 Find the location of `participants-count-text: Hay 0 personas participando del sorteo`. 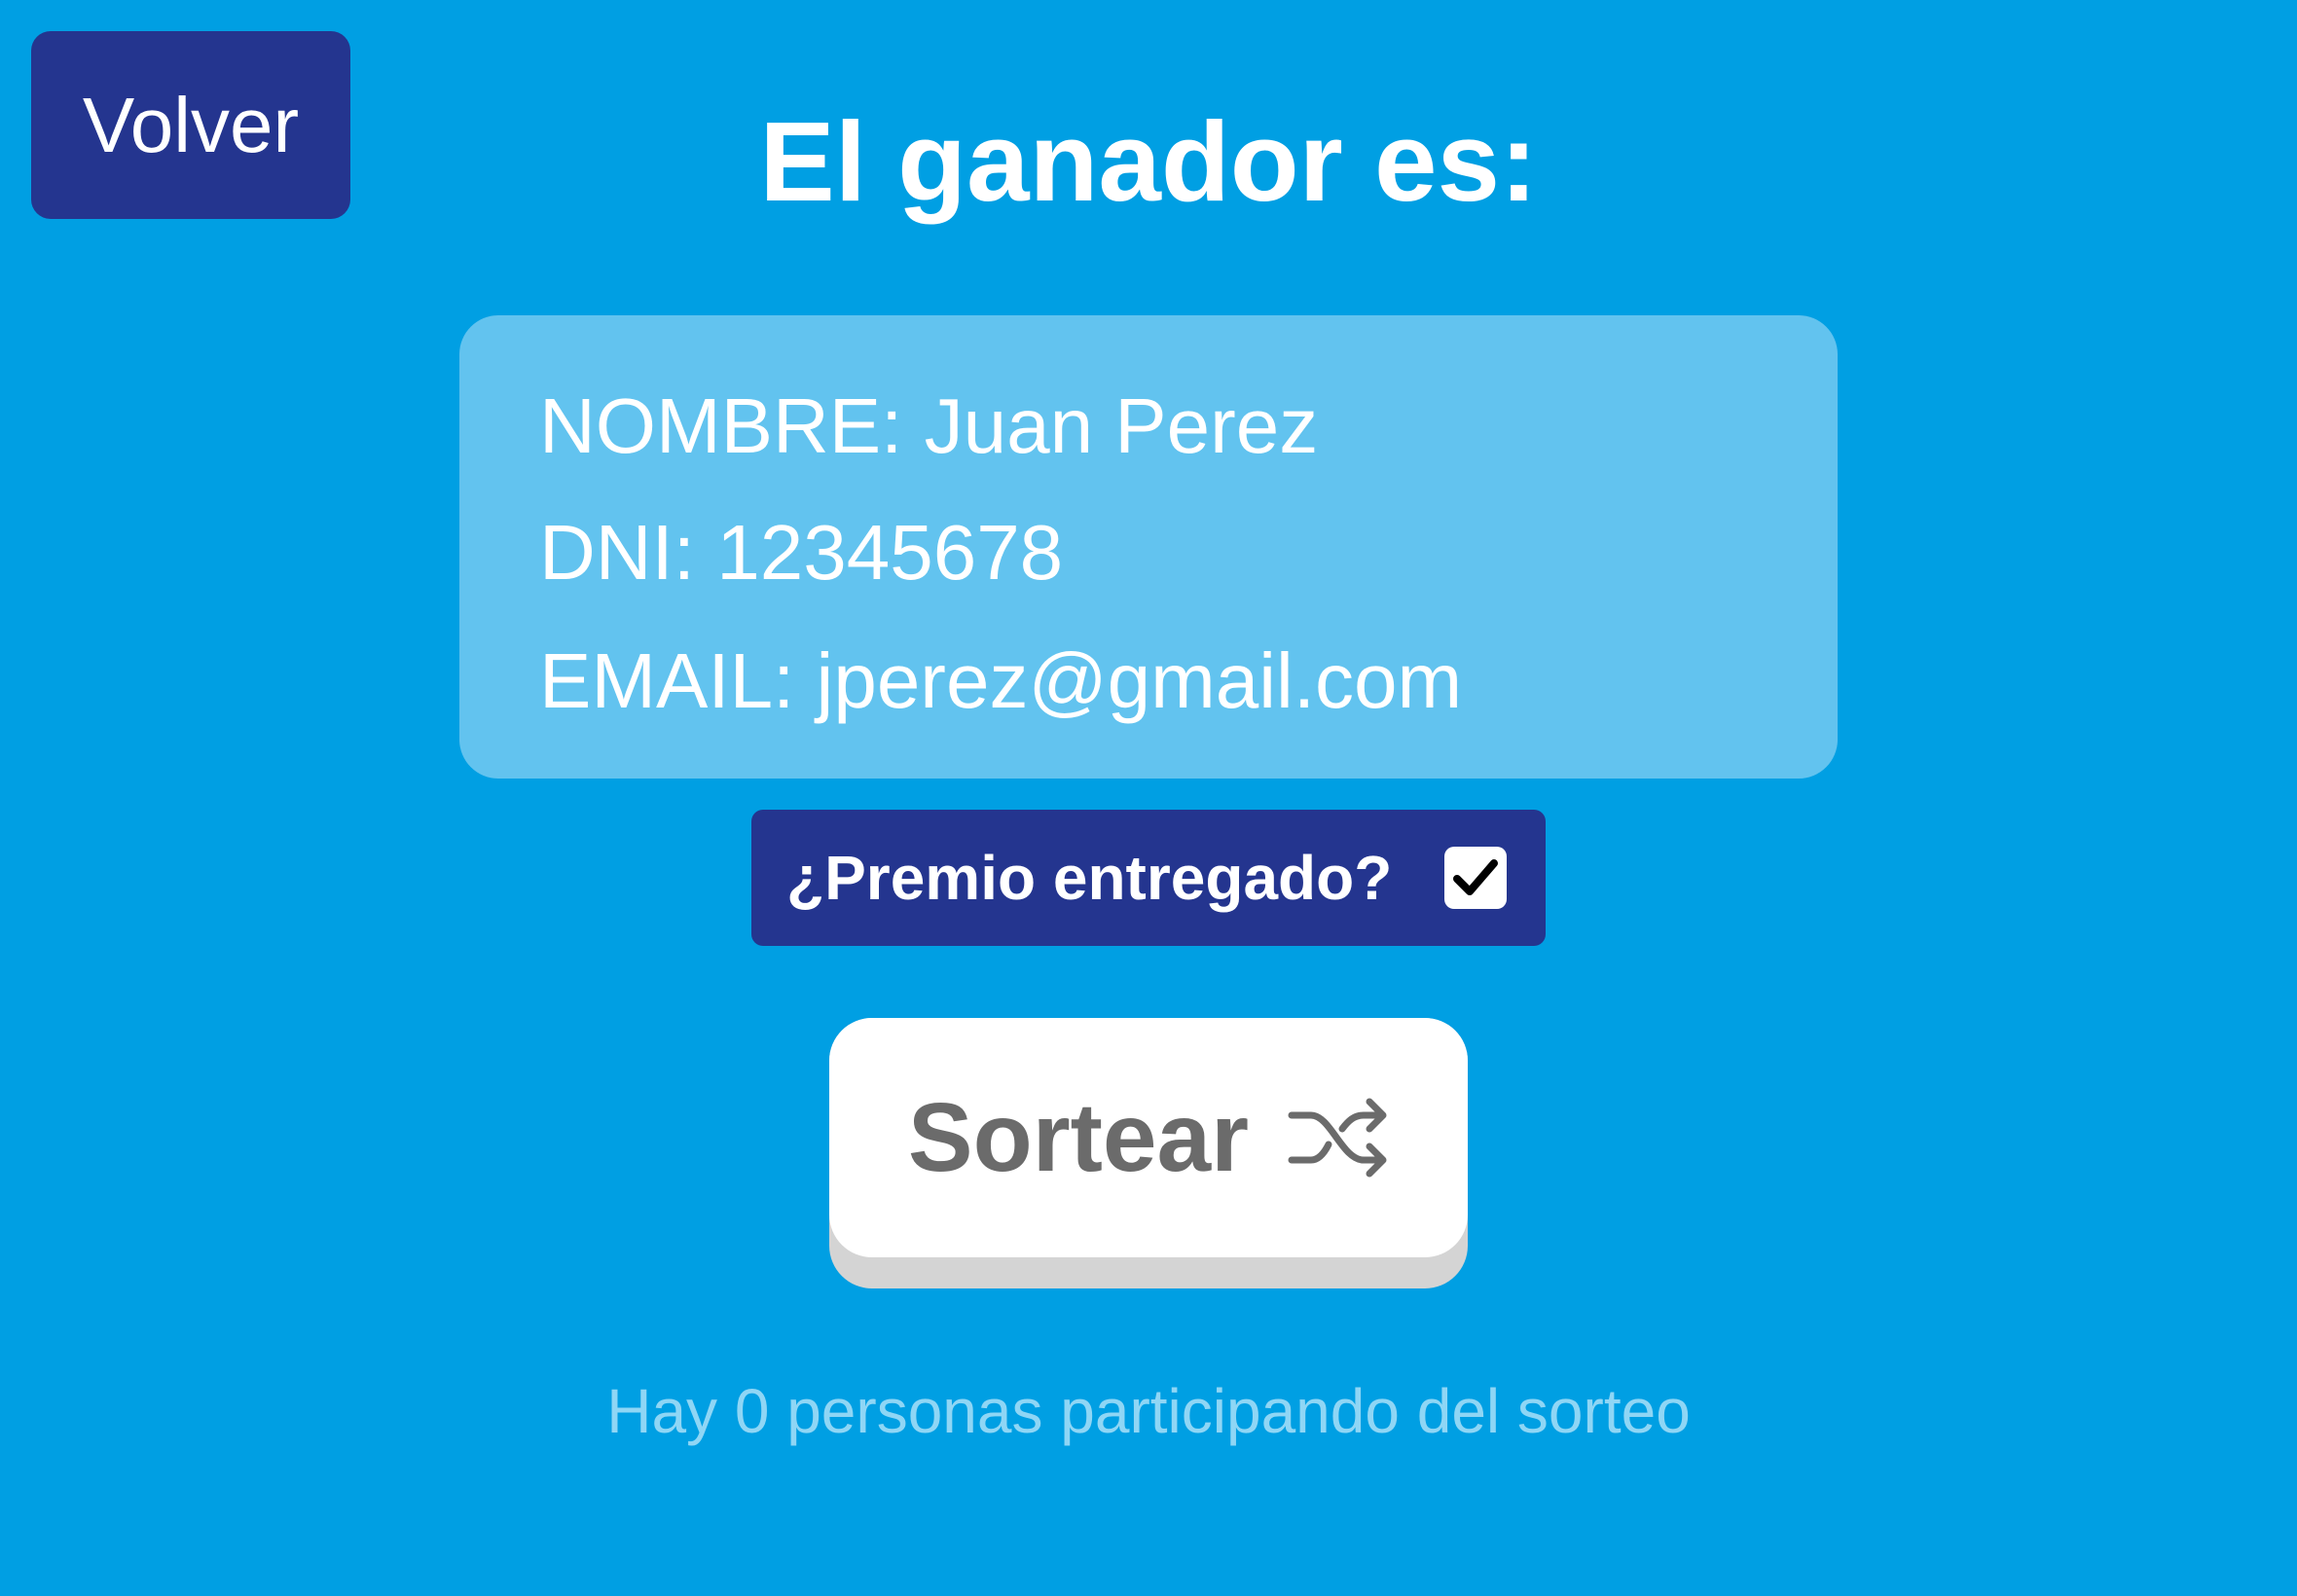

participants-count-text: Hay 0 personas participando del sorteo is located at coordinates (1148, 1411).